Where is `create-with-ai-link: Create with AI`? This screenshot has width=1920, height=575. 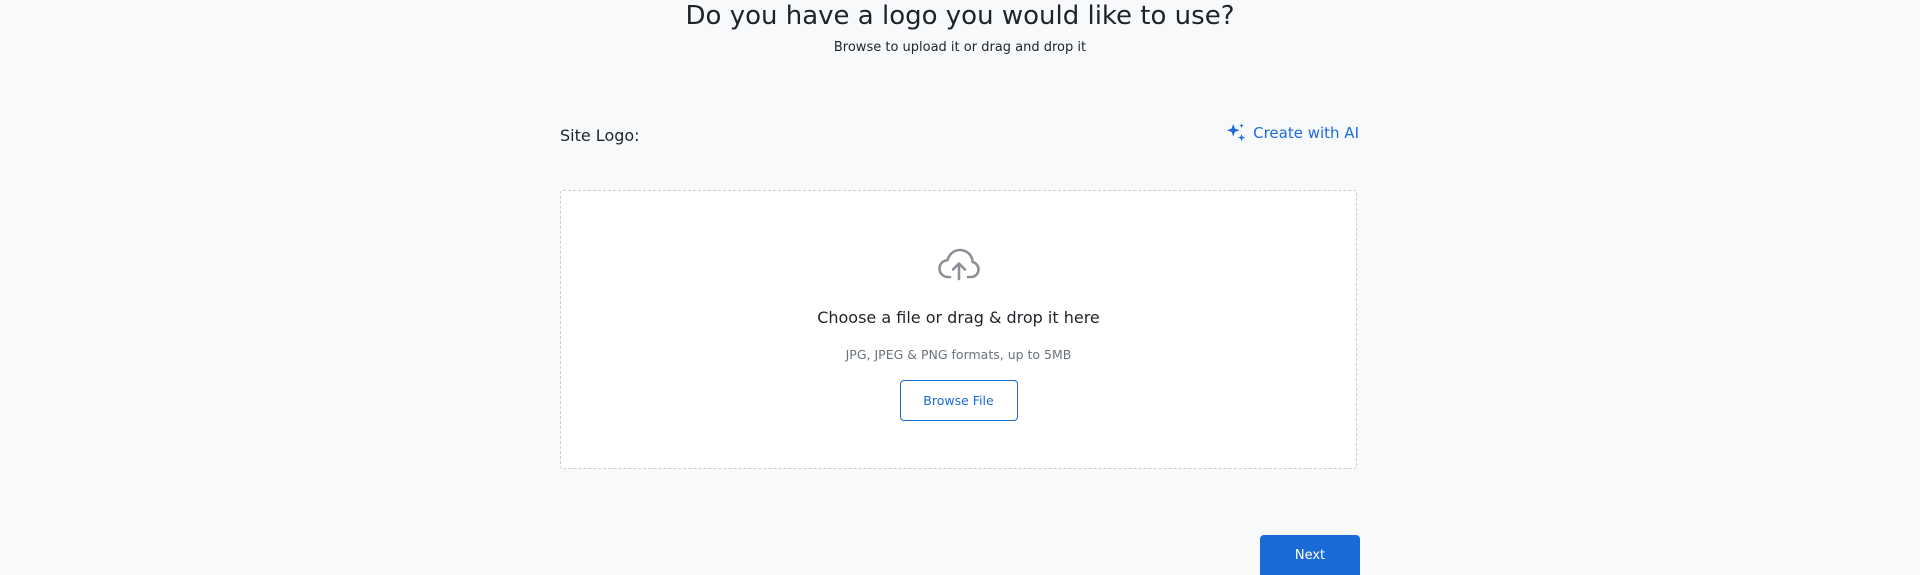 create-with-ai-link: Create with AI is located at coordinates (1292, 133).